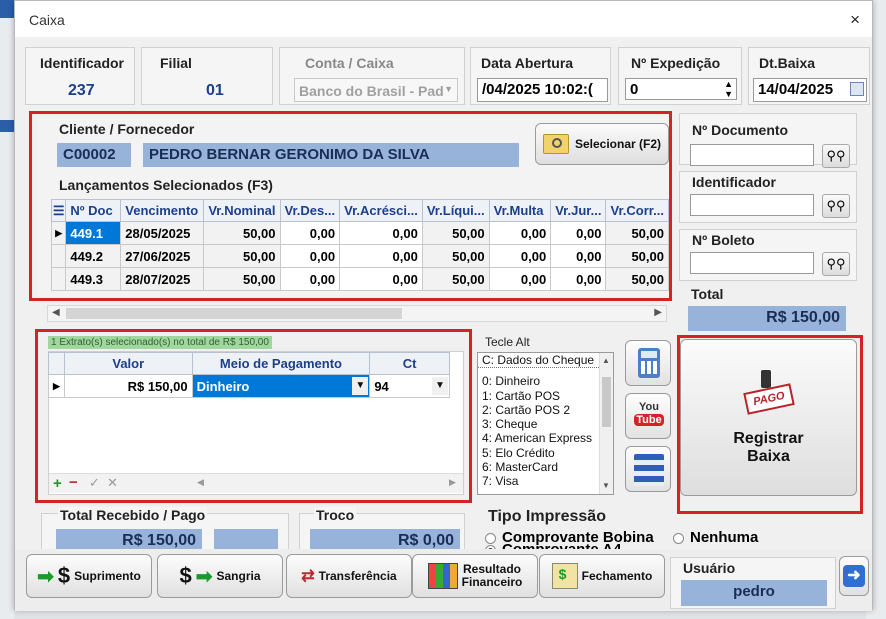 The width and height of the screenshot is (886, 619). Describe the element at coordinates (308, 576) in the screenshot. I see `transfer-icon: ⇄` at that location.